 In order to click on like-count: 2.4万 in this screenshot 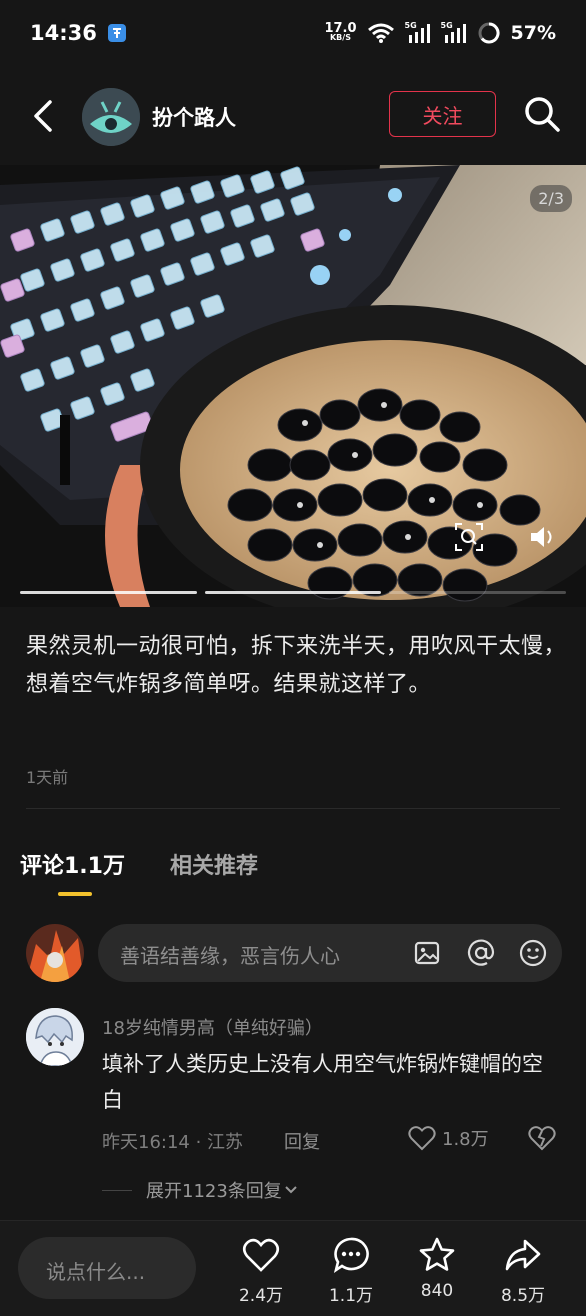, I will do `click(261, 1296)`.